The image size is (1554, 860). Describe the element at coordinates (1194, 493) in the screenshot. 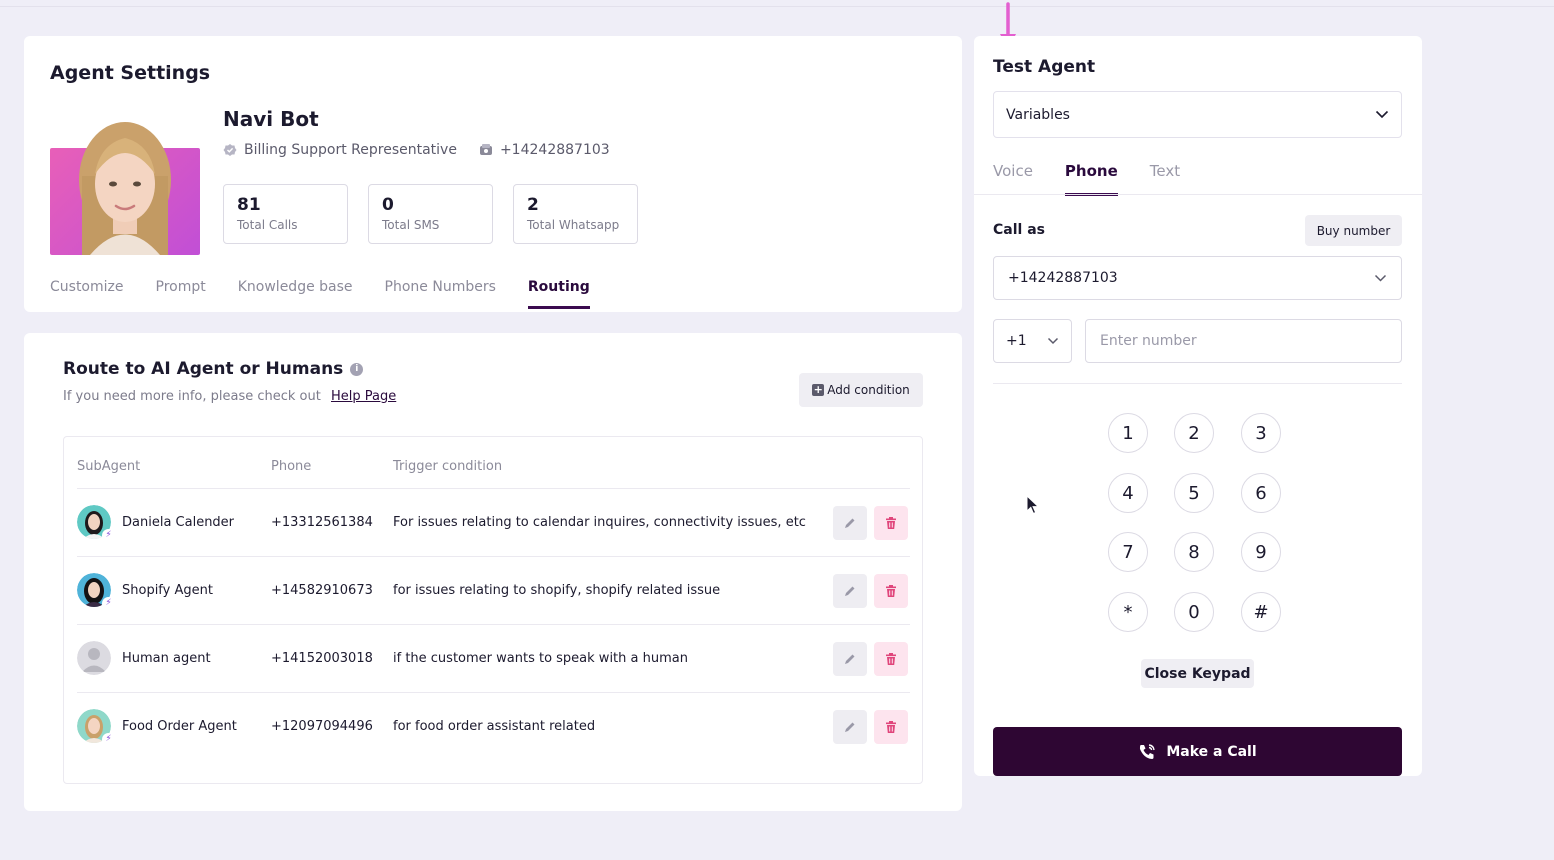

I see `key-5: 5` at that location.